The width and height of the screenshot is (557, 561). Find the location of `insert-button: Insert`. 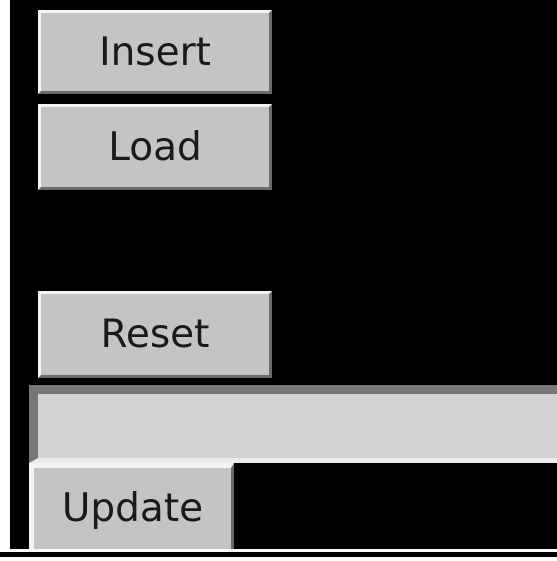

insert-button: Insert is located at coordinates (155, 52).